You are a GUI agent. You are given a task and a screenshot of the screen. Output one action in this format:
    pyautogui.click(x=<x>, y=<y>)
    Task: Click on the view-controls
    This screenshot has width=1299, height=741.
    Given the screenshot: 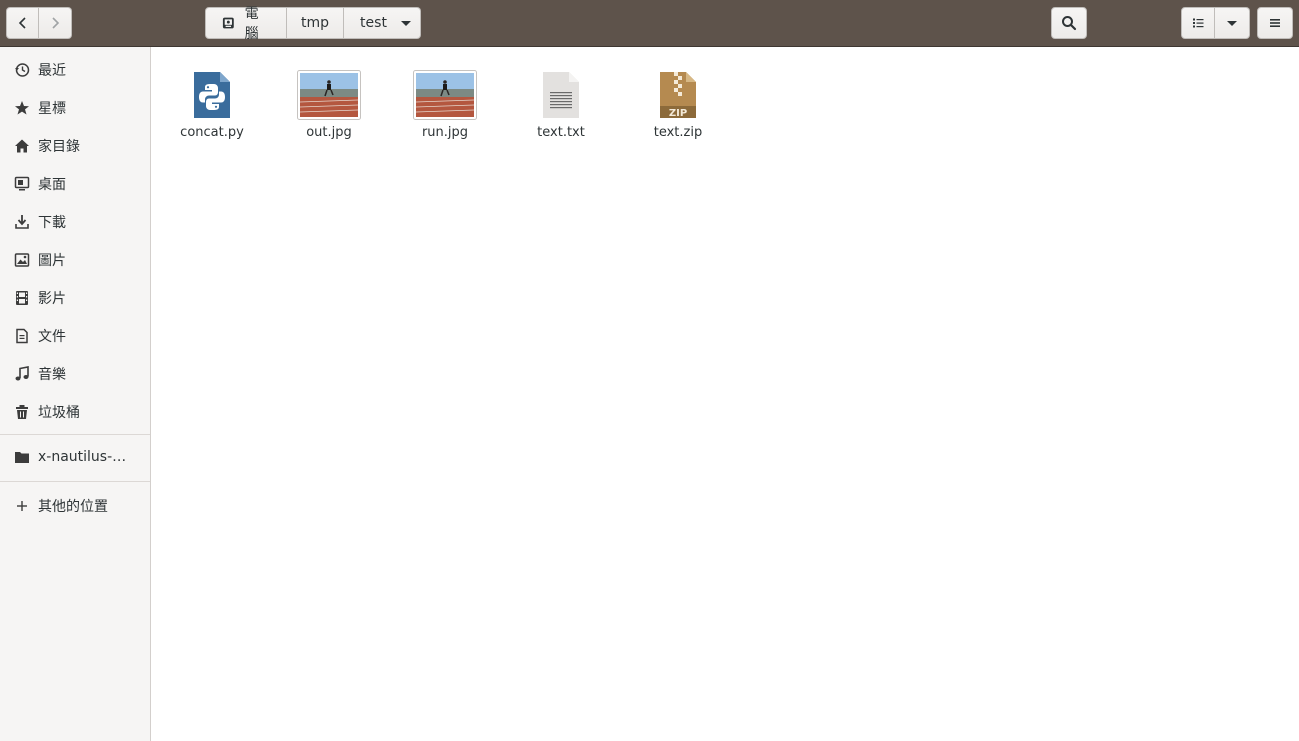 What is the action you would take?
    pyautogui.click(x=1215, y=23)
    